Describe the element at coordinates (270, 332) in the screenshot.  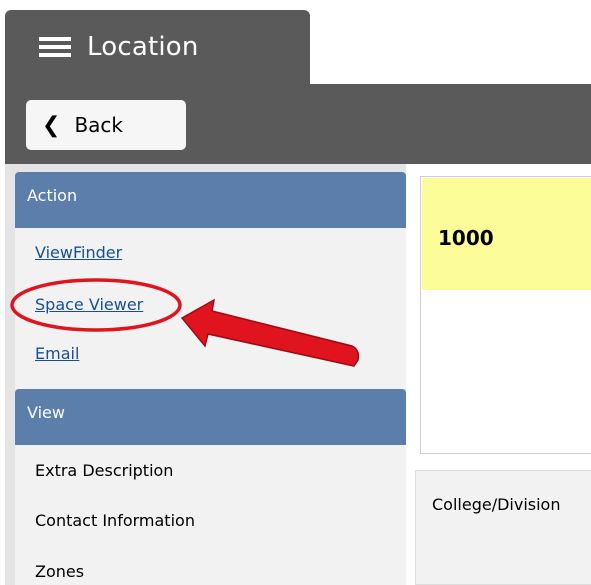
I see `pointer-arrow-icon` at that location.